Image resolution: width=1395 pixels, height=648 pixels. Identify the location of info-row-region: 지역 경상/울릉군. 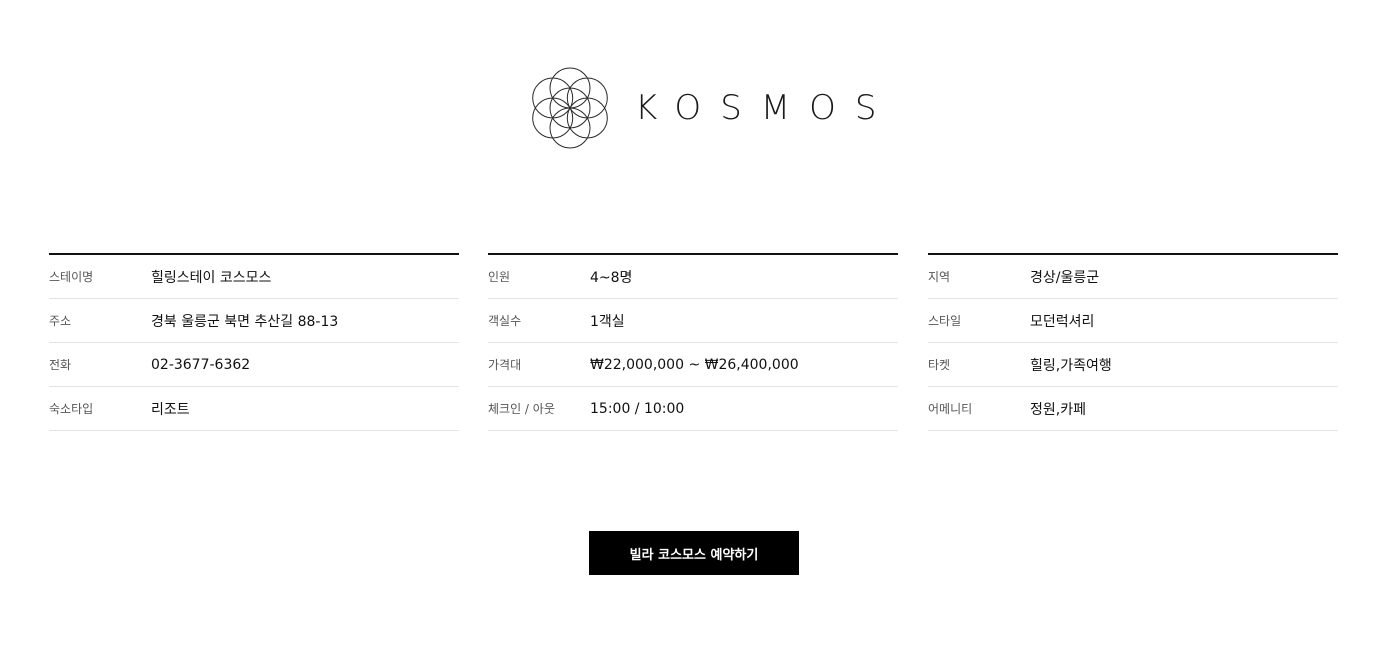
(1133, 277).